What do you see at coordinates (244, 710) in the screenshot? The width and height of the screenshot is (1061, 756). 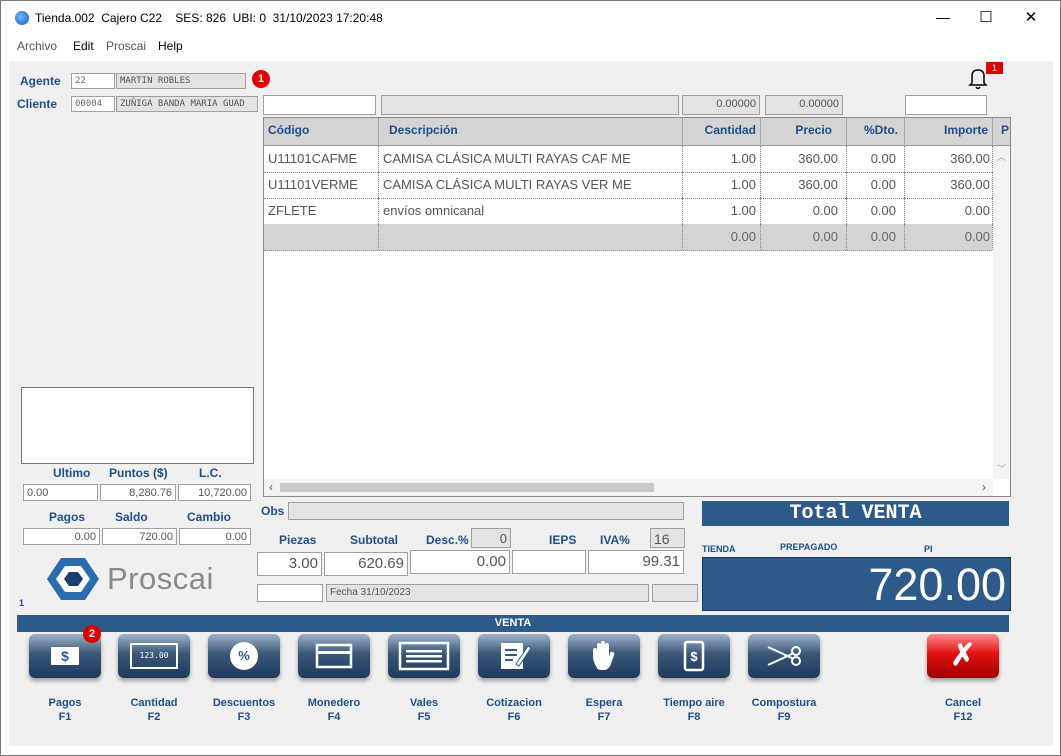 I see `descuentos-button-label: Descuentos F3` at bounding box center [244, 710].